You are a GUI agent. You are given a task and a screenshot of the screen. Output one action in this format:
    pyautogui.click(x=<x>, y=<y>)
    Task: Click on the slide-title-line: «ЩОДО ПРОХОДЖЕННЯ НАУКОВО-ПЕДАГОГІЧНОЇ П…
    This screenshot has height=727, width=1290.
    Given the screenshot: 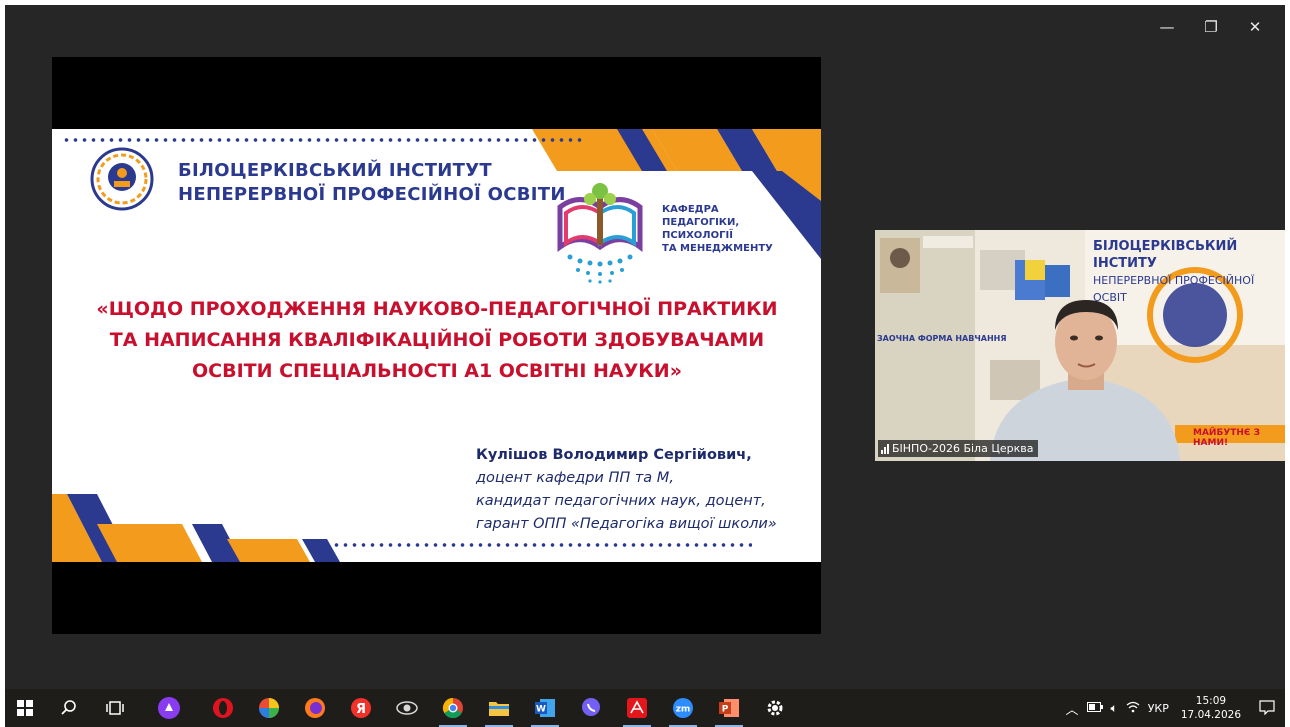 What is the action you would take?
    pyautogui.click(x=437, y=309)
    